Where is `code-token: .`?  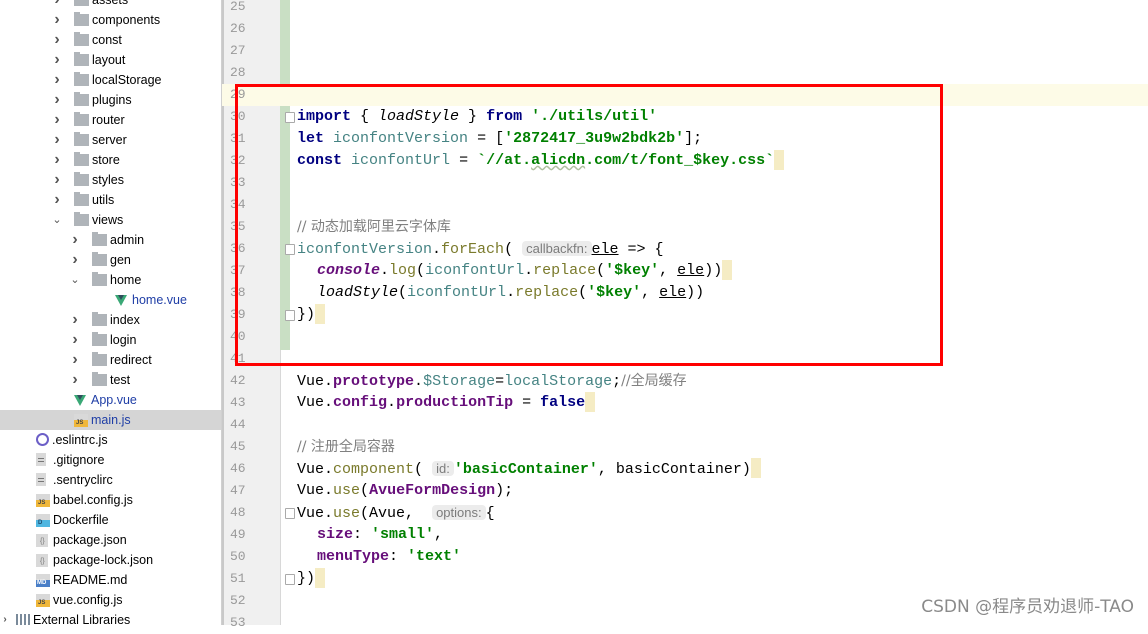 code-token: . is located at coordinates (419, 381).